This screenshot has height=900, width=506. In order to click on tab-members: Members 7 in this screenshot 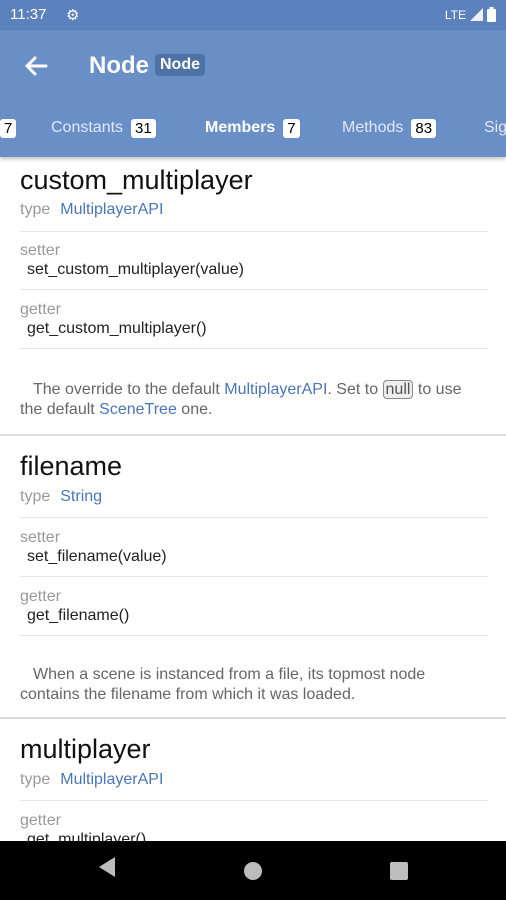, I will do `click(252, 128)`.